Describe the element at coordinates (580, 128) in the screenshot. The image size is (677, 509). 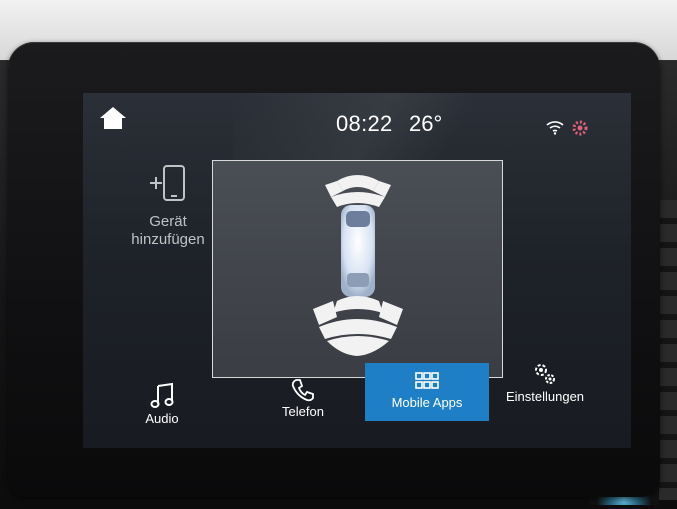
I see `gear-badge-icon` at that location.